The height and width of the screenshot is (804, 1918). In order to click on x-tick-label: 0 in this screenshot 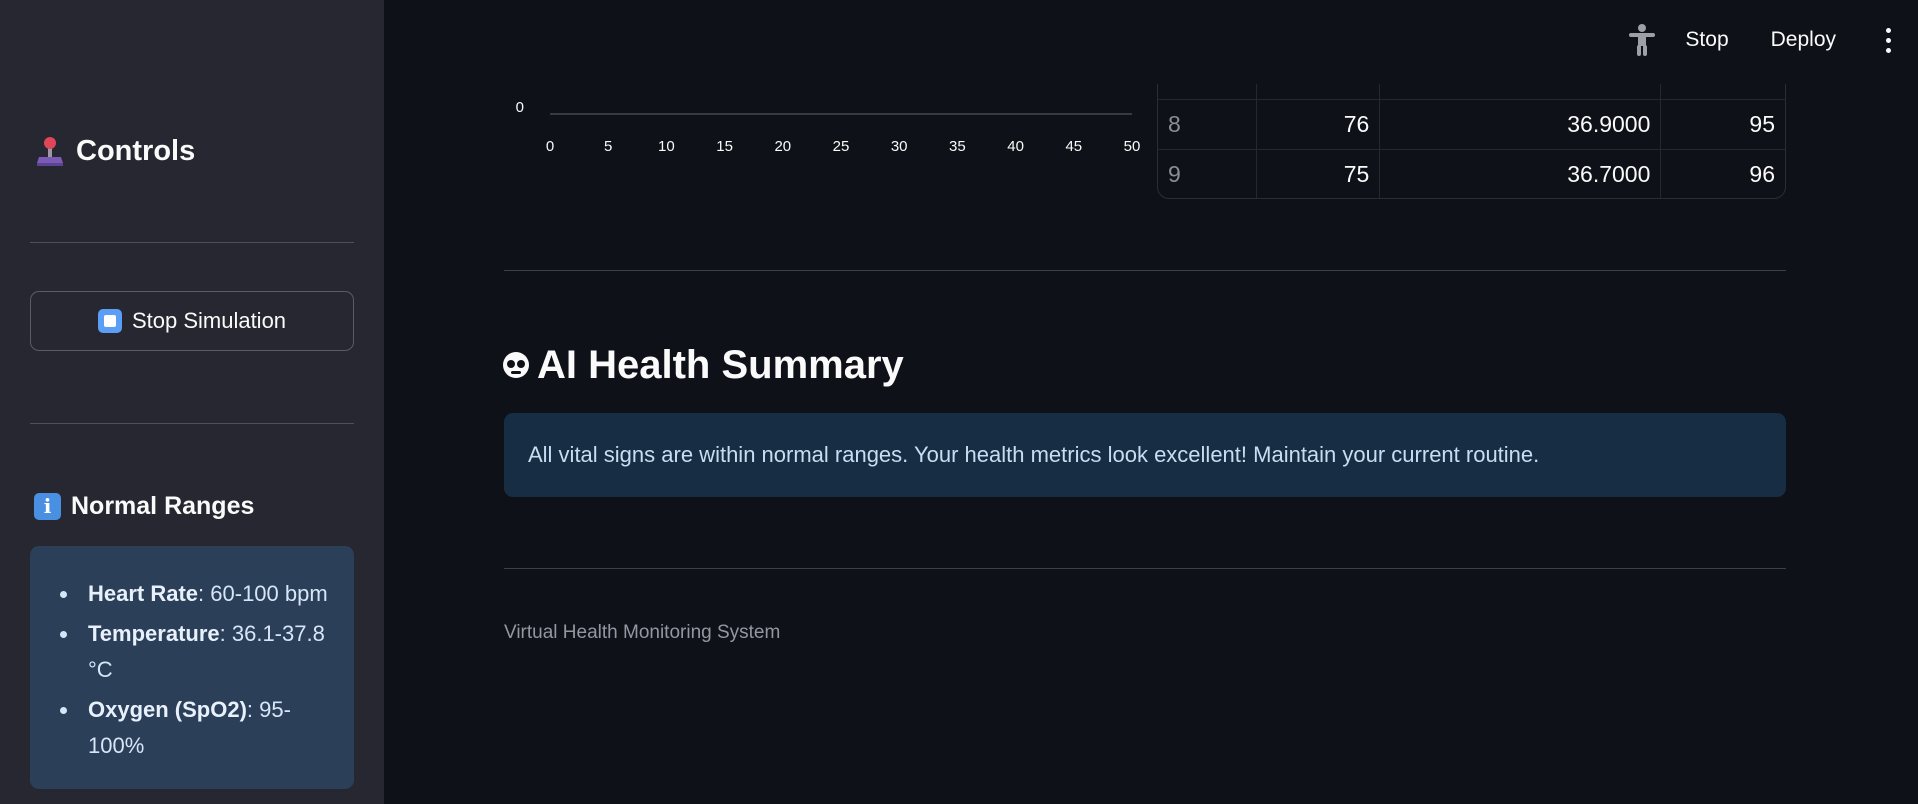, I will do `click(550, 146)`.